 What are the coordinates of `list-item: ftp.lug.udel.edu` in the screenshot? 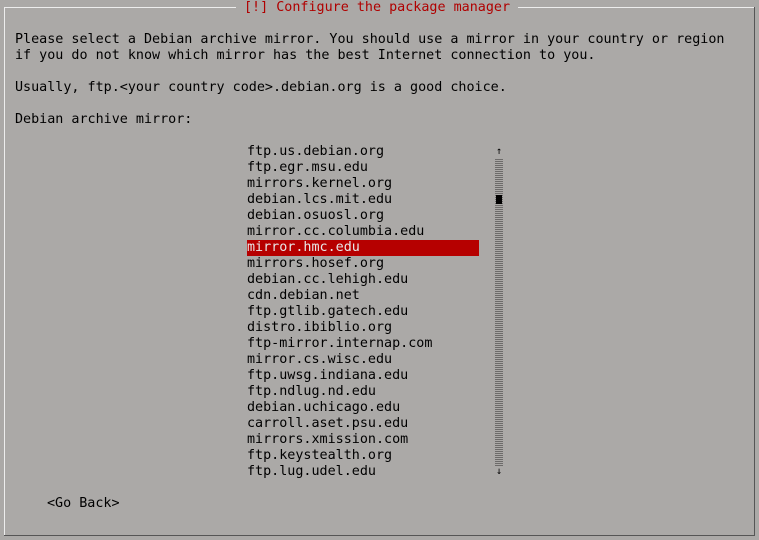 It's located at (363, 472).